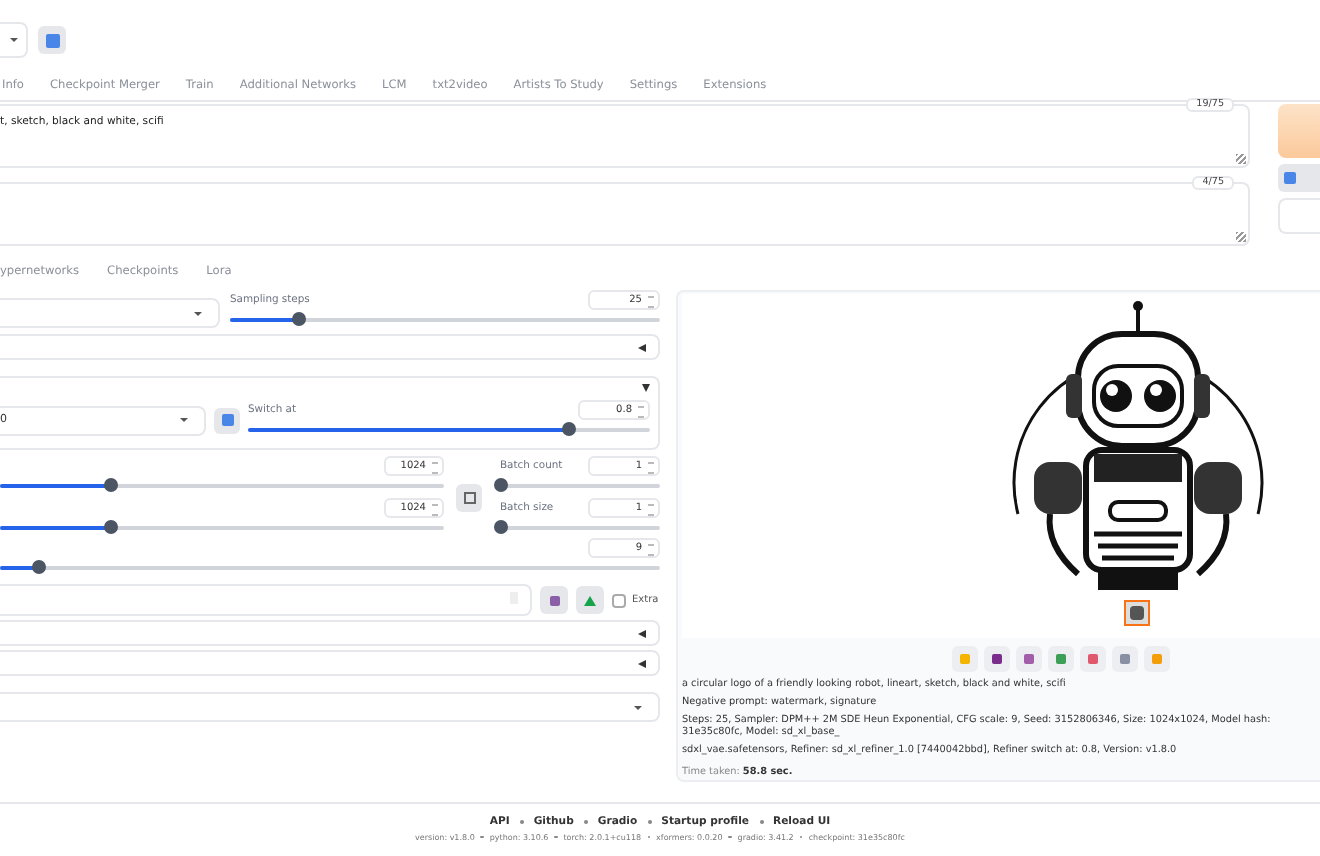 The height and width of the screenshot is (856, 1320). Describe the element at coordinates (590, 600) in the screenshot. I see `recycle-button` at that location.